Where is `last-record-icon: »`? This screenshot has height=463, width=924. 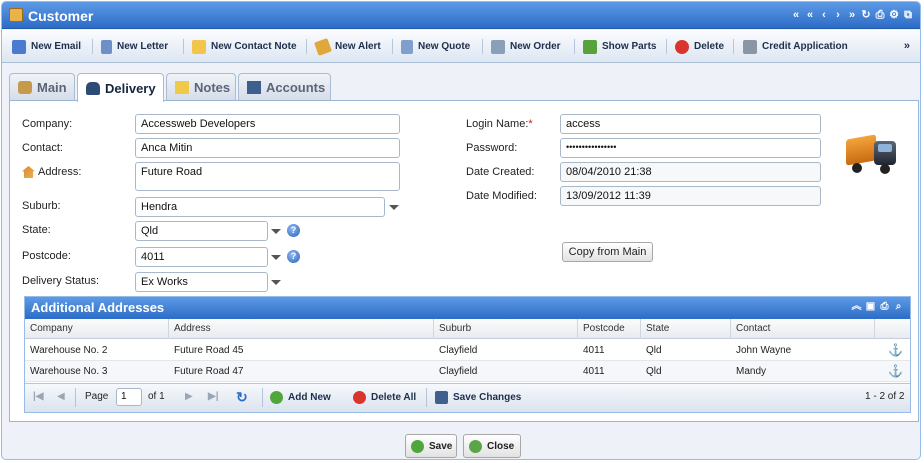 last-record-icon: » is located at coordinates (852, 15).